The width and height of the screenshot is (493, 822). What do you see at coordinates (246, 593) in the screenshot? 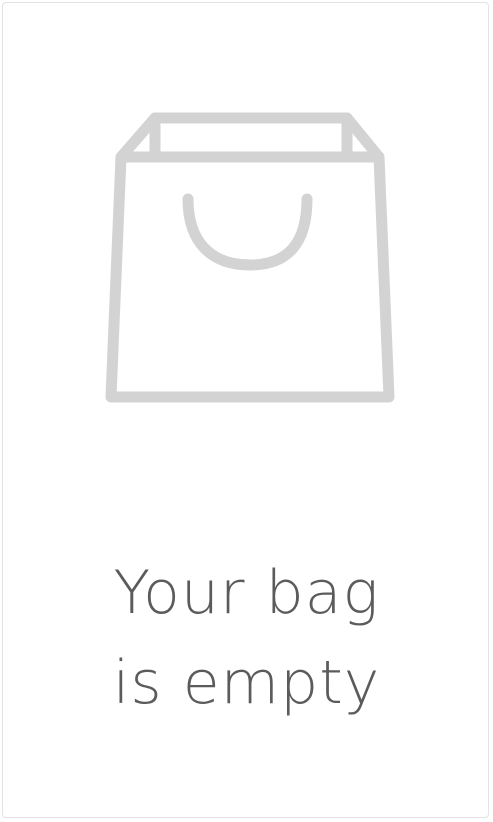
I see `empty-message-line-1: Your bag` at bounding box center [246, 593].